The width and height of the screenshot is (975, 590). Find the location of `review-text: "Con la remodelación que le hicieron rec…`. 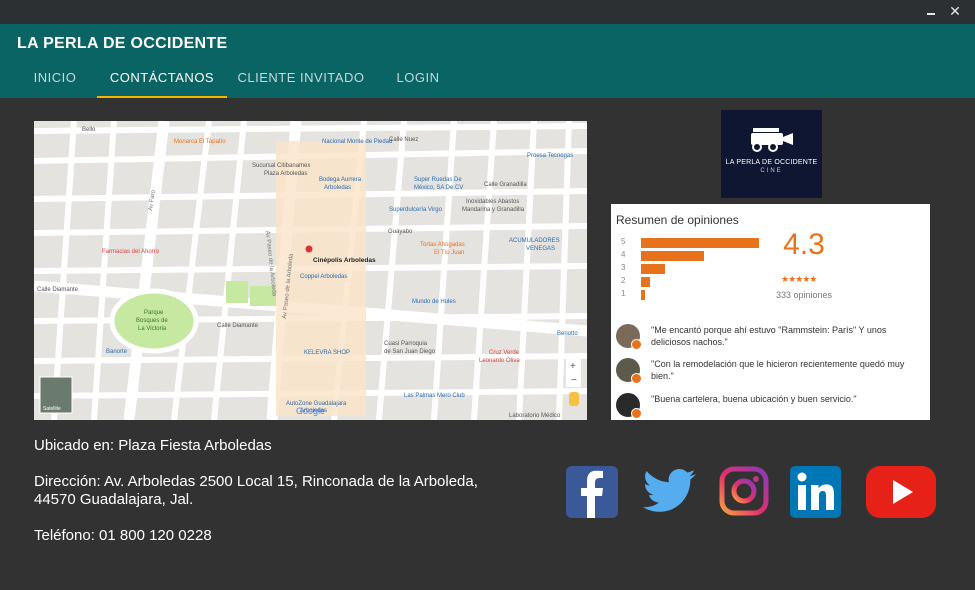

review-text: "Con la remodelación que le hicieron rec… is located at coordinates (778, 370).